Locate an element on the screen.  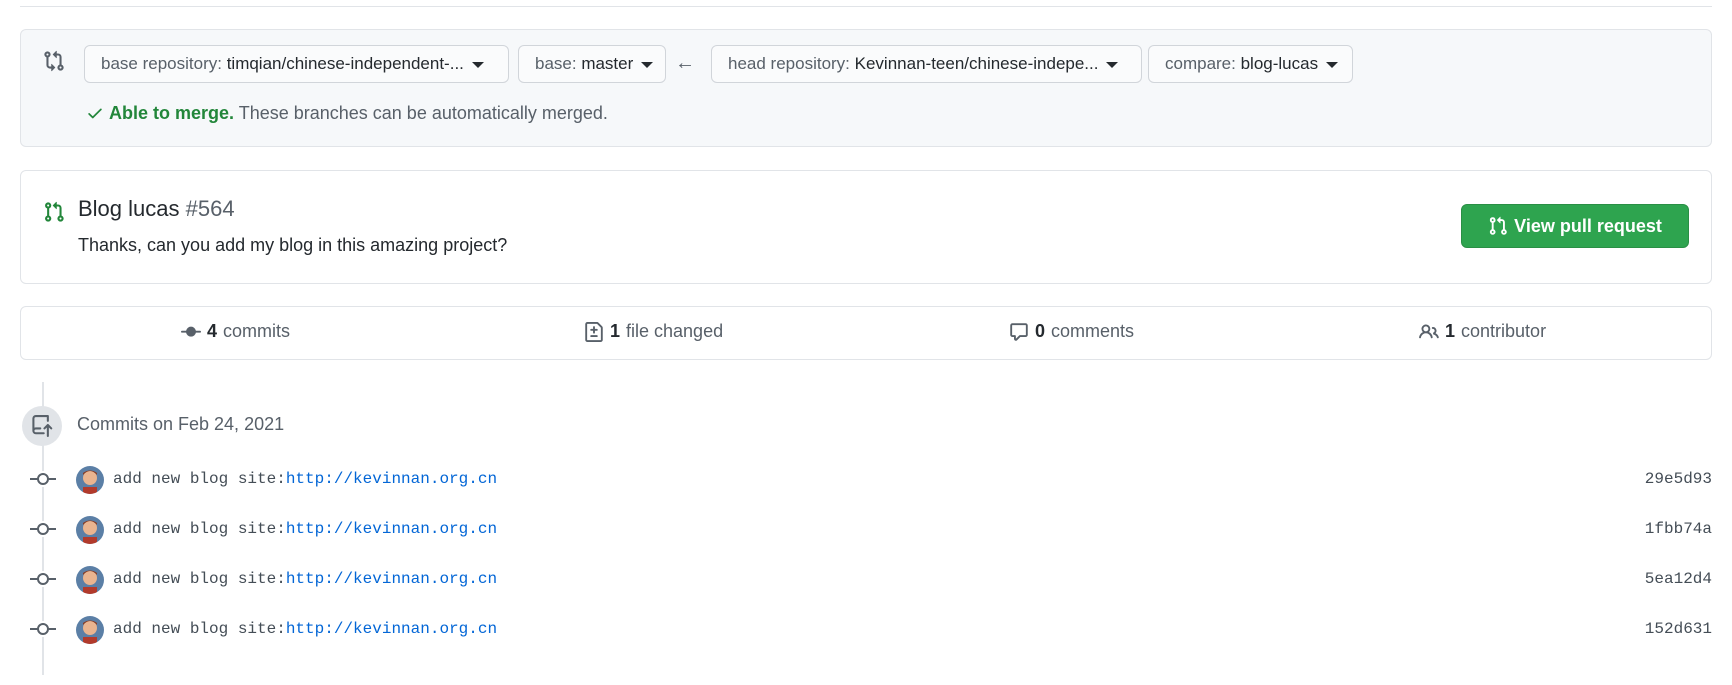
view-pull-request-label: View pull request is located at coordinates (1588, 225).